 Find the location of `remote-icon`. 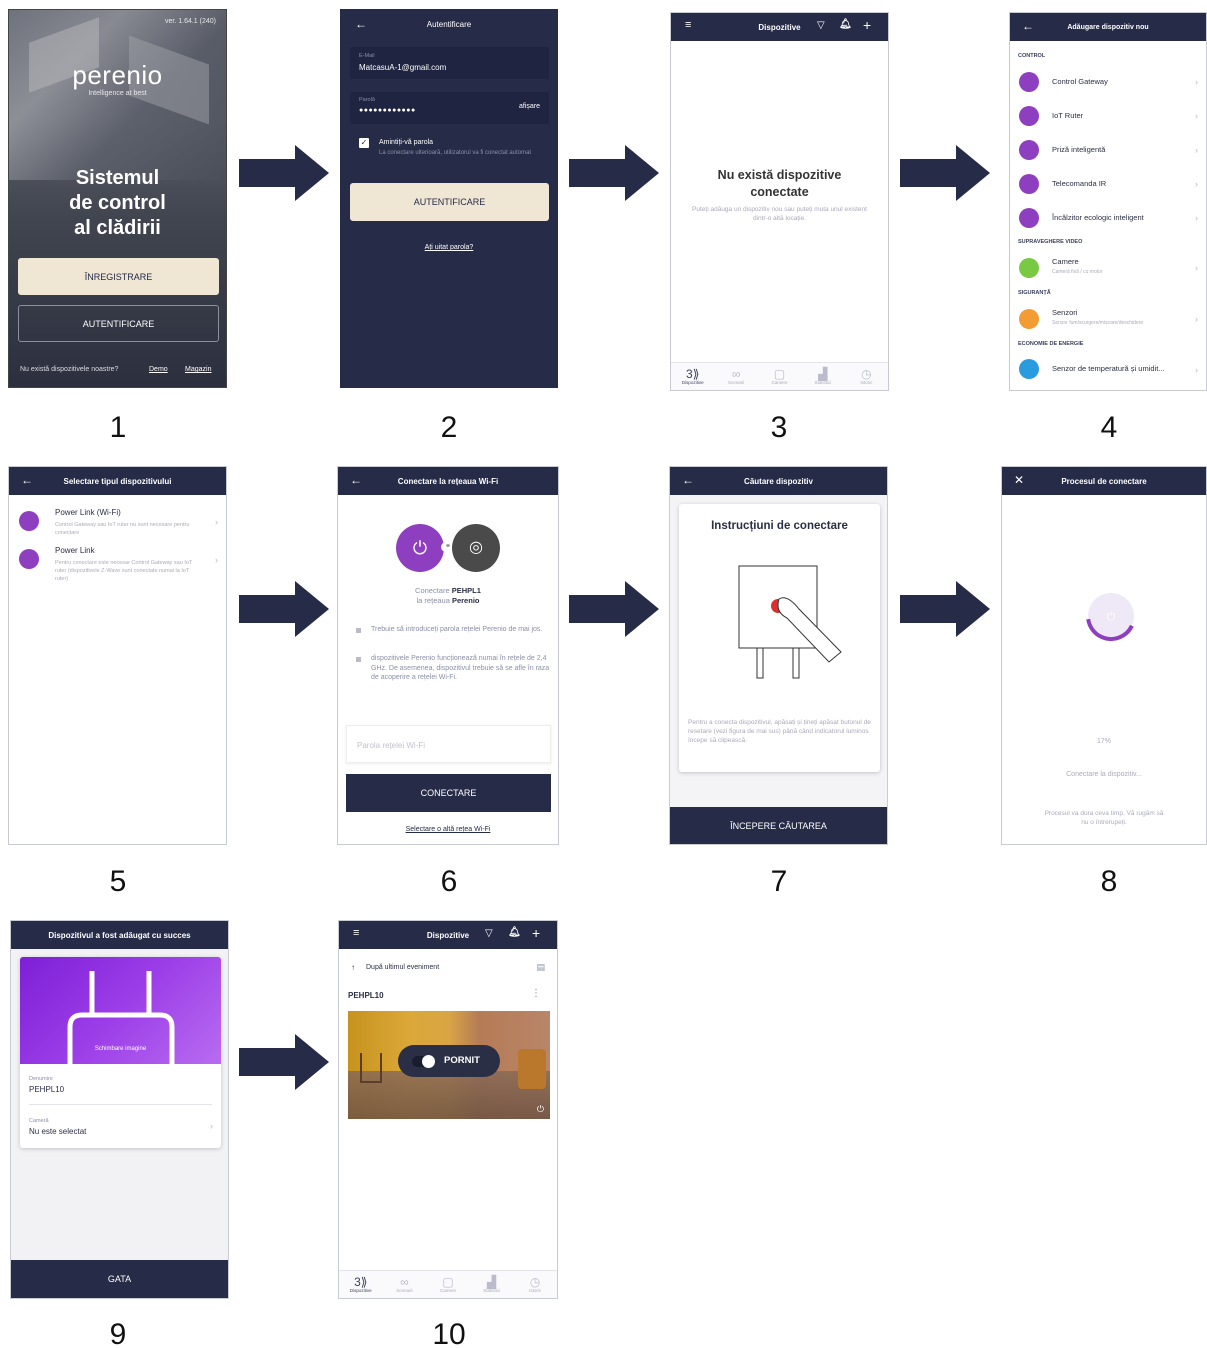

remote-icon is located at coordinates (1029, 184).